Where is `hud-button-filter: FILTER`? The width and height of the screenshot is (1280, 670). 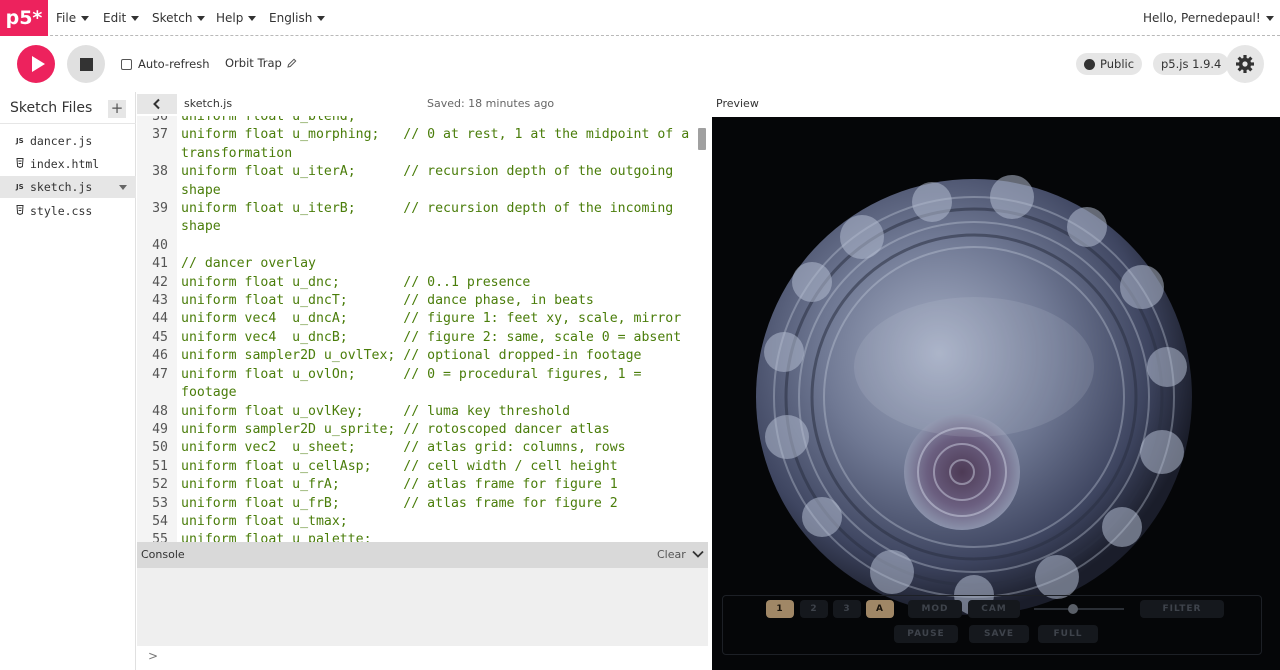
hud-button-filter: FILTER is located at coordinates (1182, 609).